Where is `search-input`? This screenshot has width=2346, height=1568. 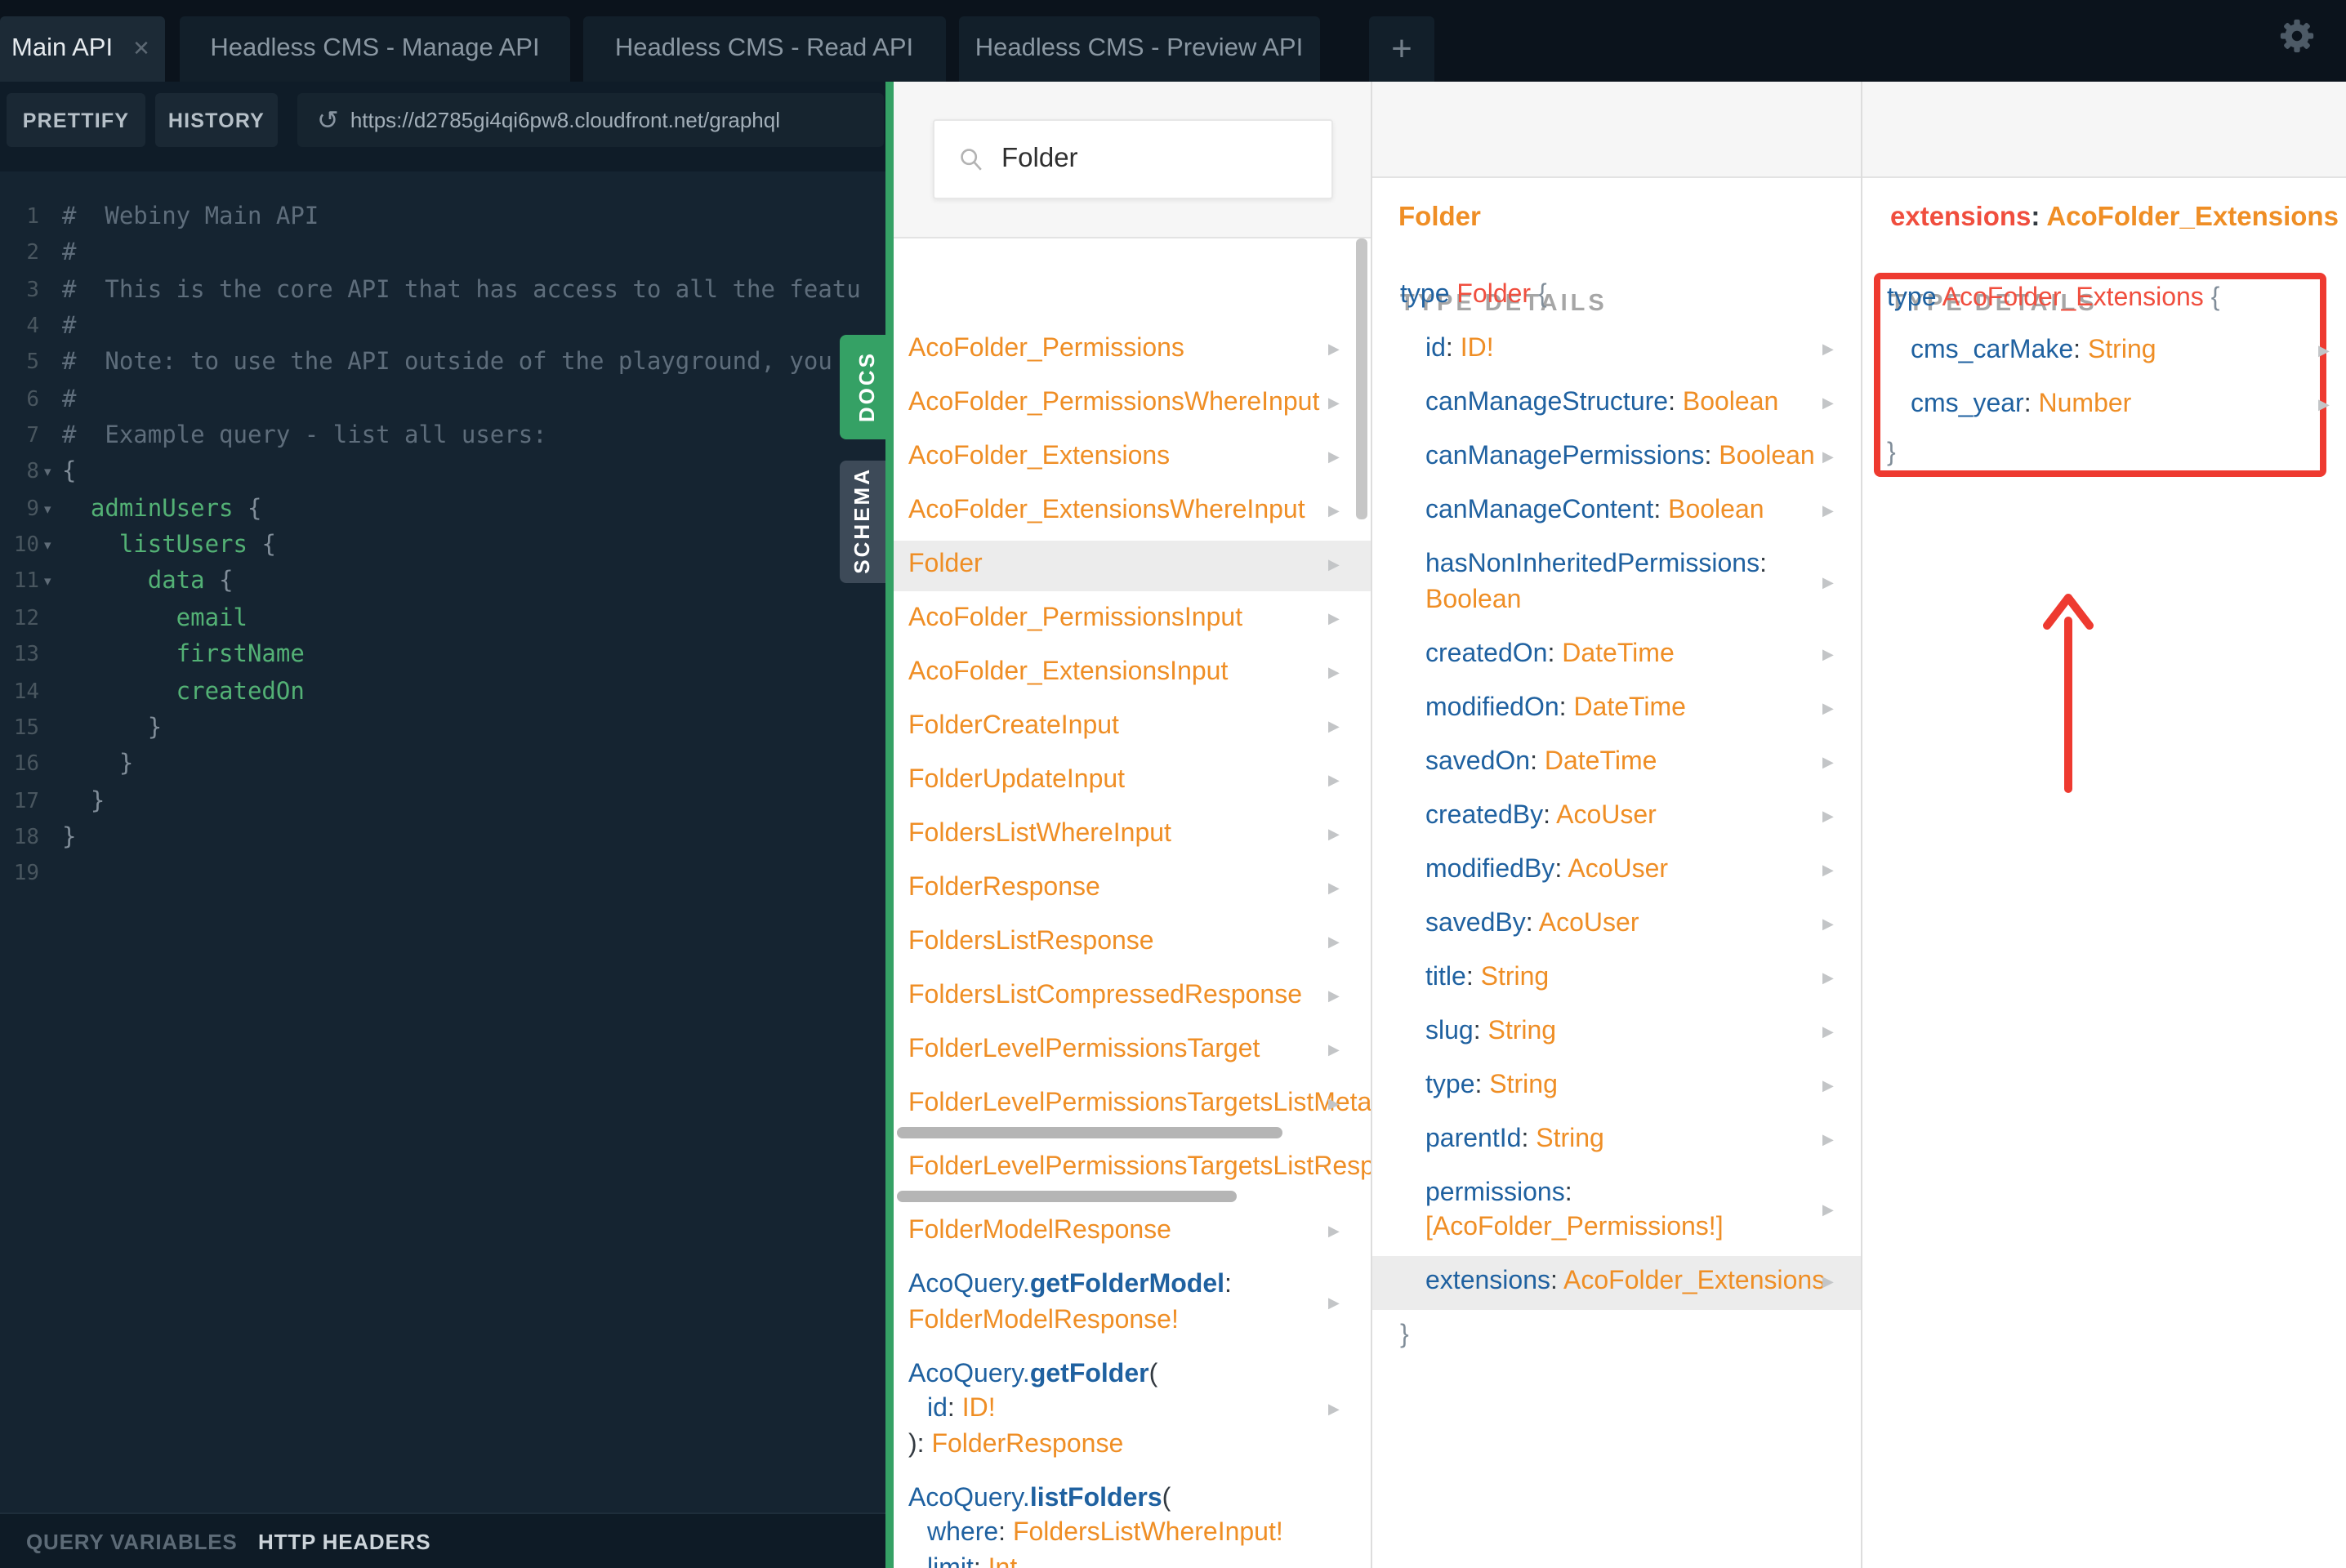
search-input is located at coordinates (1140, 159).